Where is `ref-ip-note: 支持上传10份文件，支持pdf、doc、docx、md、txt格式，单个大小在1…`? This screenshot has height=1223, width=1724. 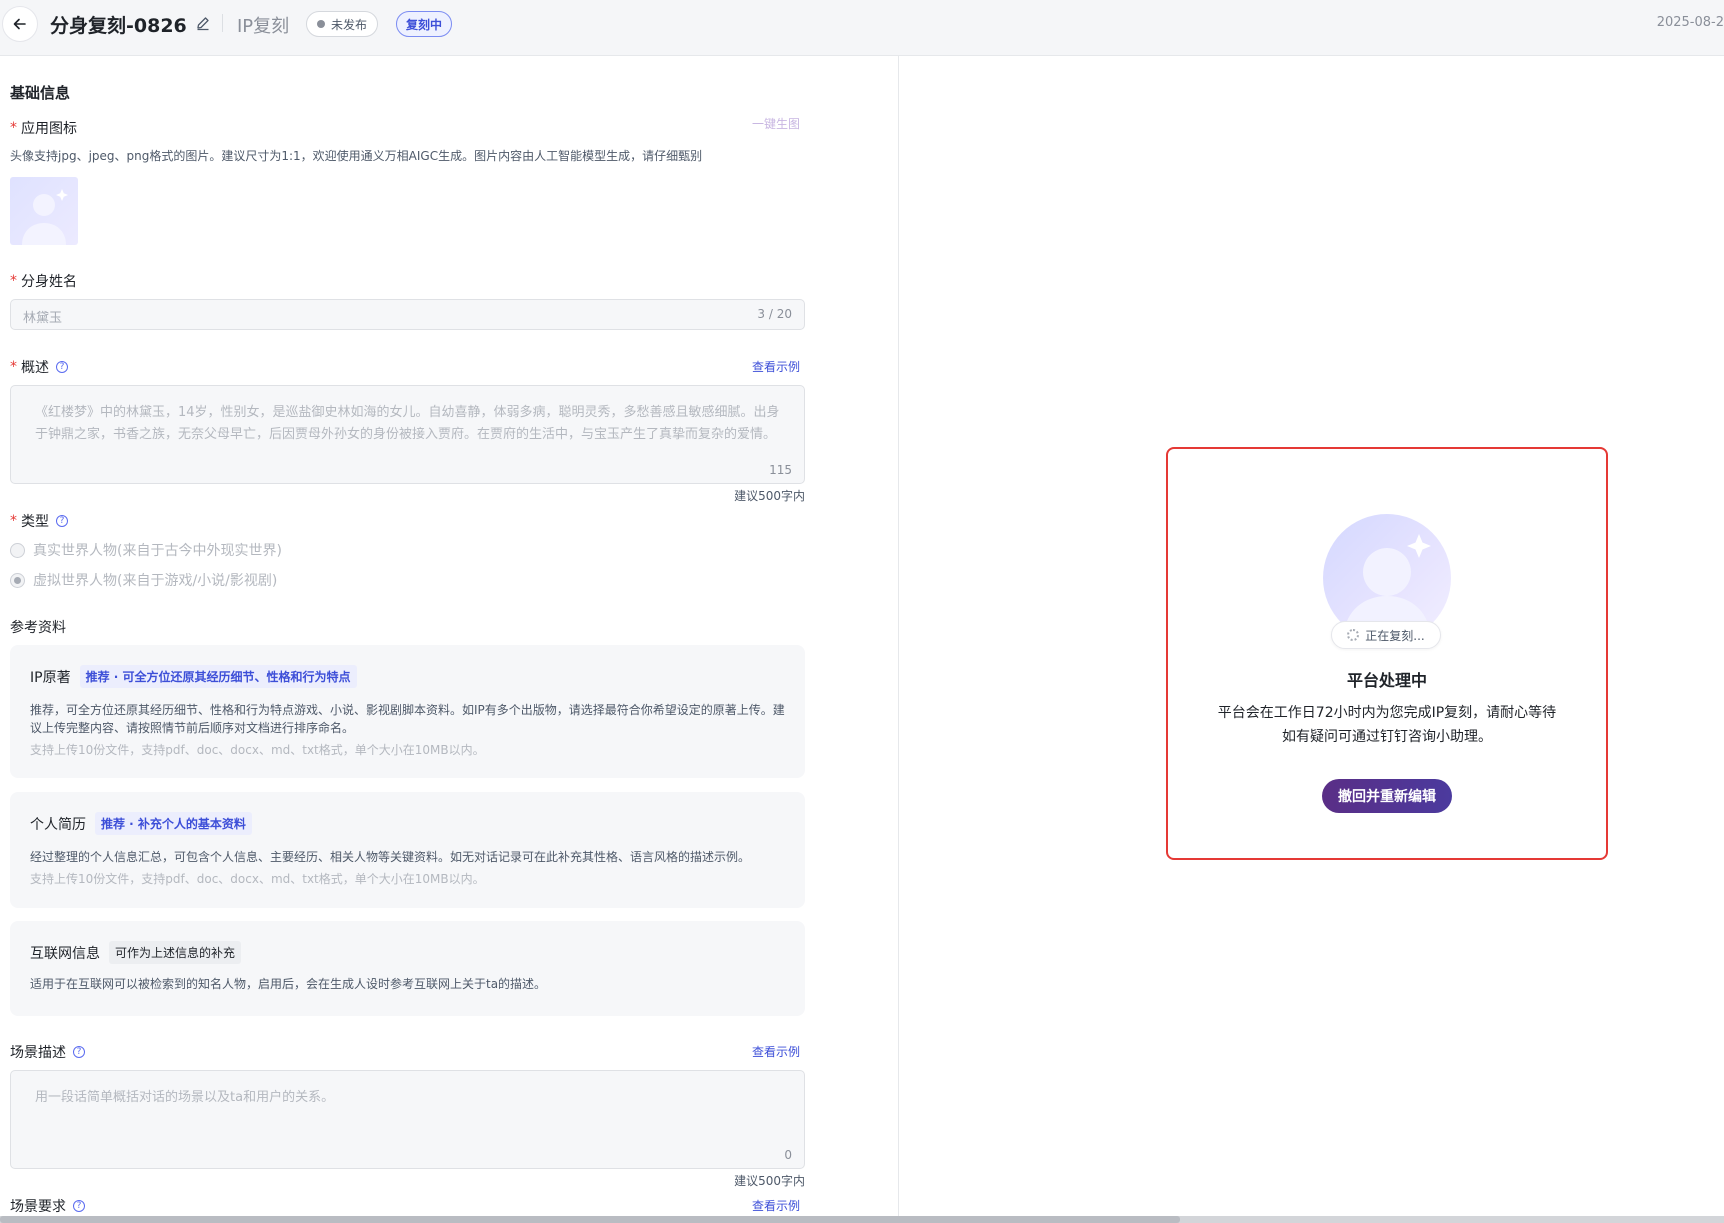
ref-ip-note: 支持上传10份文件，支持pdf、doc、docx、md、txt格式，单个大小在1… is located at coordinates (257, 750).